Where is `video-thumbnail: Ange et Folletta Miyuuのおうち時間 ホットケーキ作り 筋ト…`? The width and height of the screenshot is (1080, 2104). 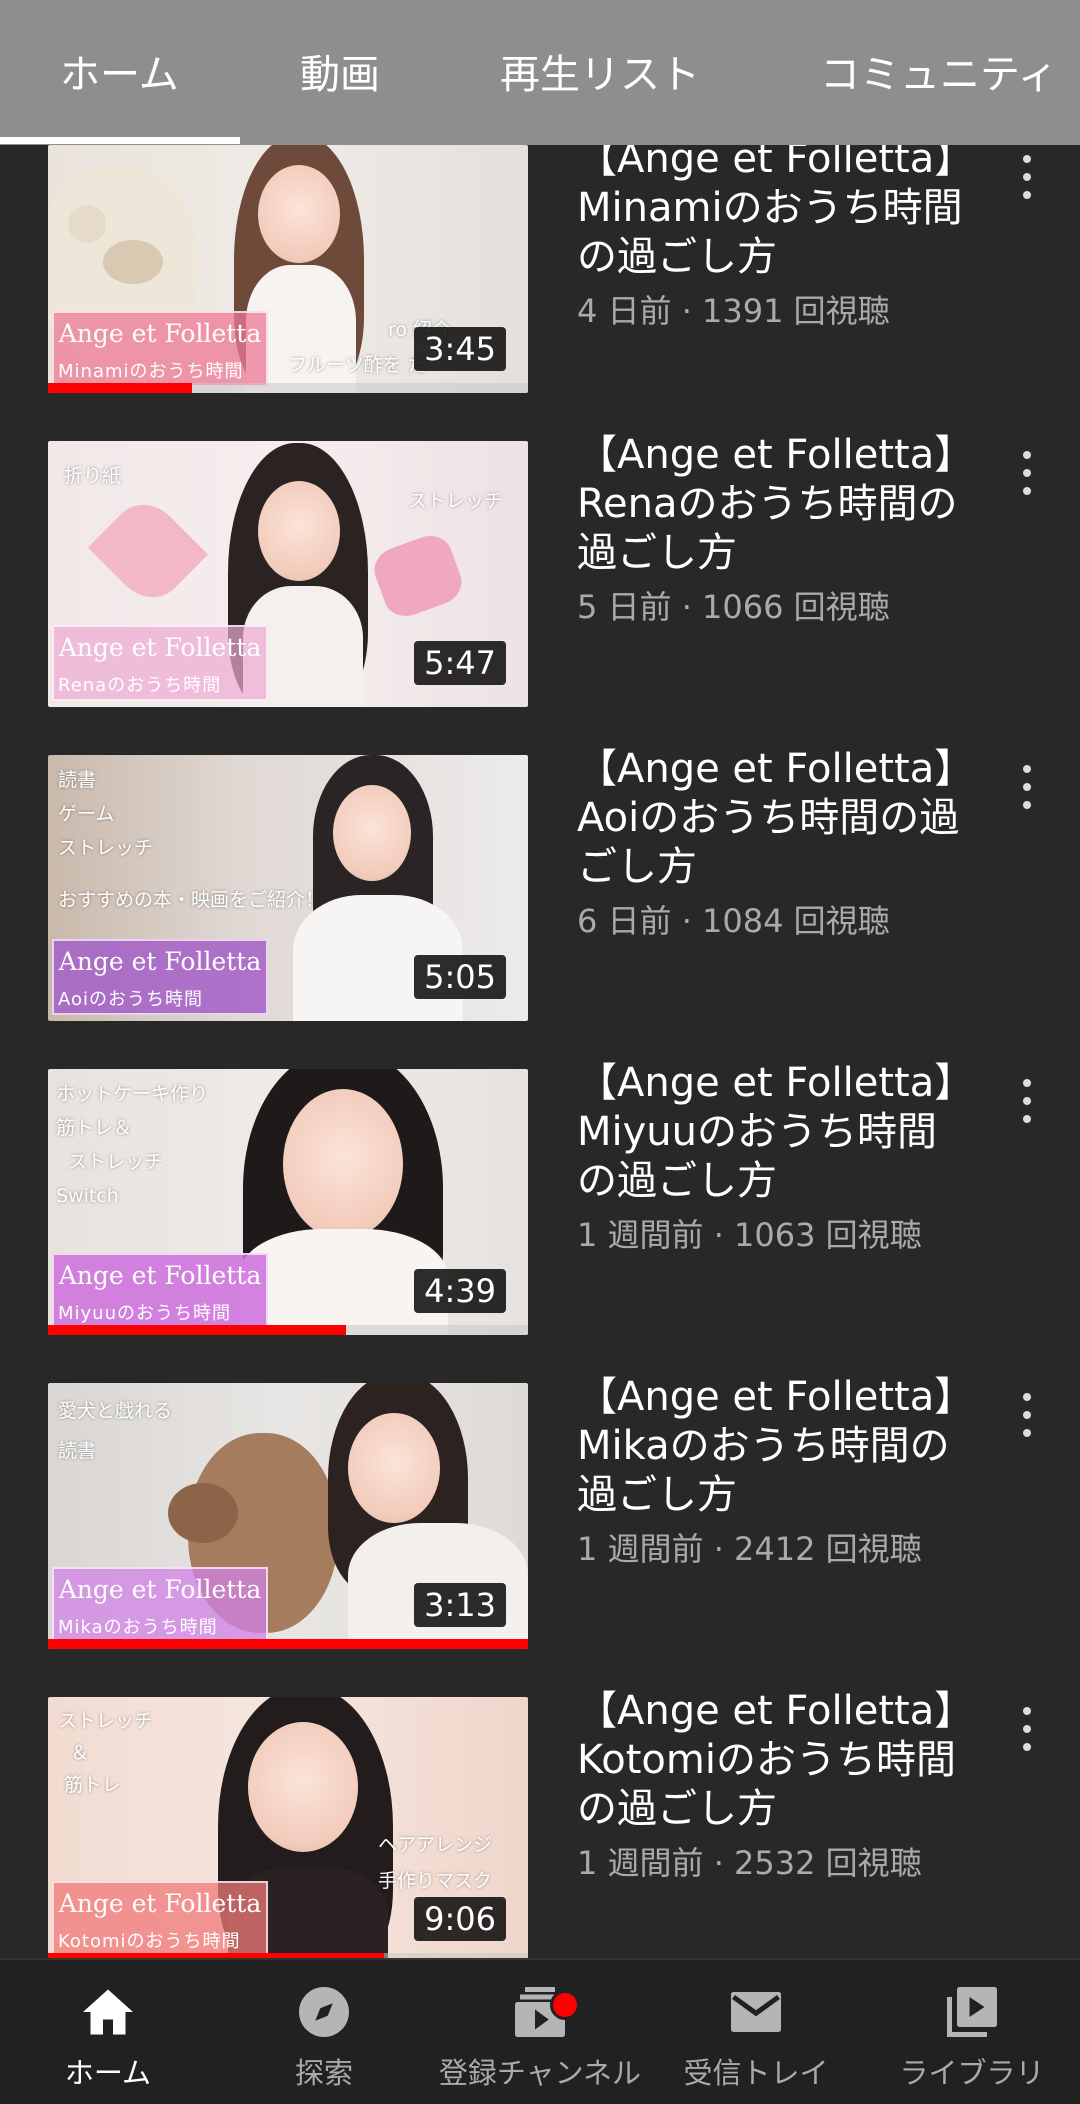
video-thumbnail: Ange et Folletta Miyuuのおうち時間 ホットケーキ作り 筋ト… is located at coordinates (288, 1202).